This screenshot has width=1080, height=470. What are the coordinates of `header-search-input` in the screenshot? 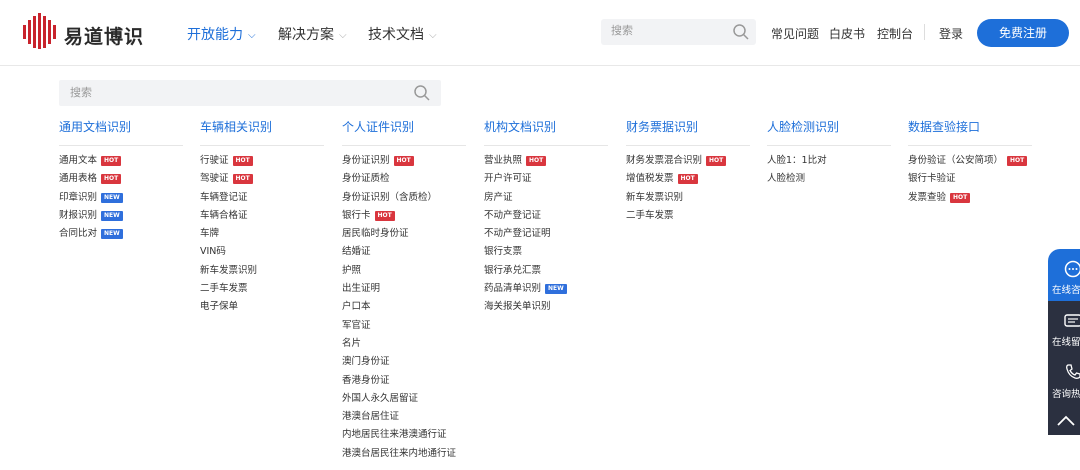 It's located at (671, 30).